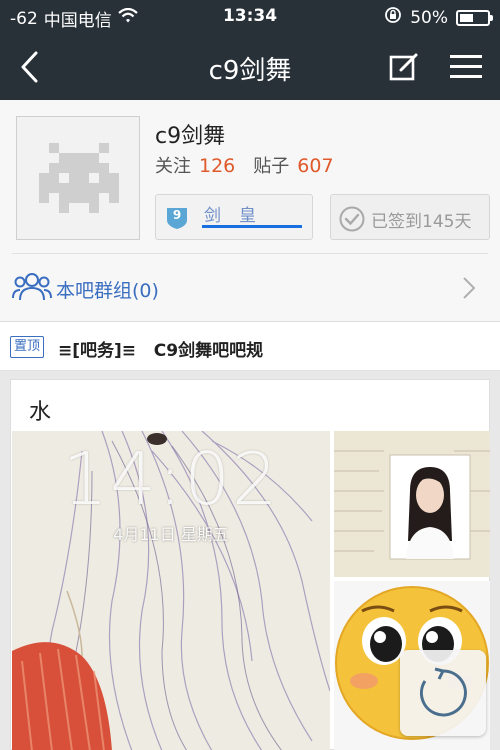  I want to click on forum-avatar, so click(78, 178).